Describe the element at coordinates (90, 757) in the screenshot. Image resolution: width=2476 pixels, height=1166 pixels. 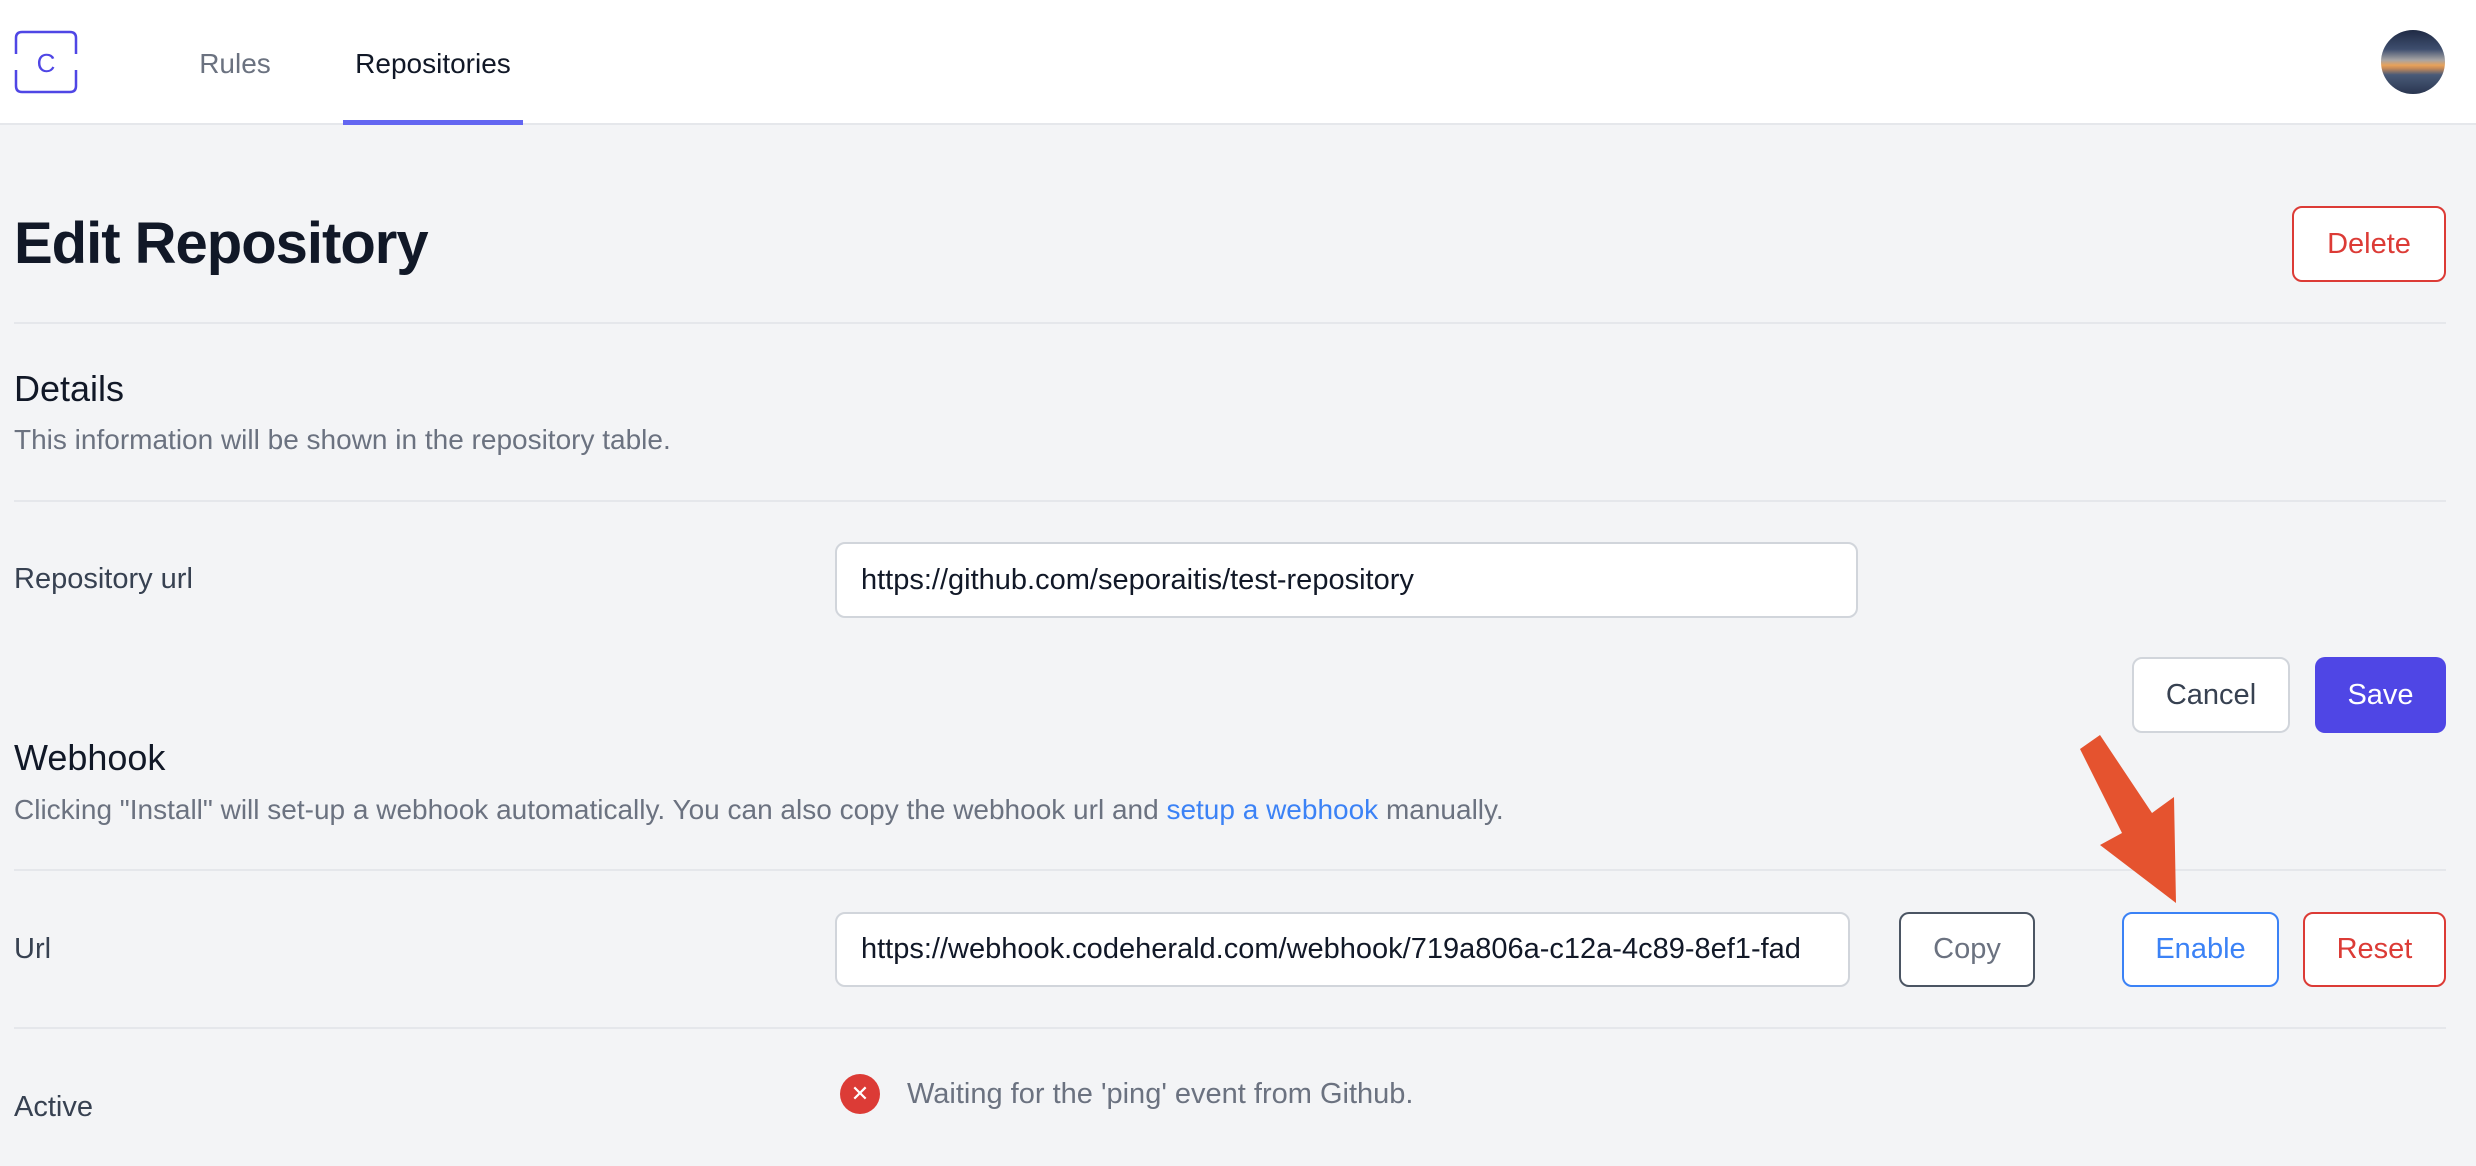
I see `webhook-section-title: Webhook` at that location.